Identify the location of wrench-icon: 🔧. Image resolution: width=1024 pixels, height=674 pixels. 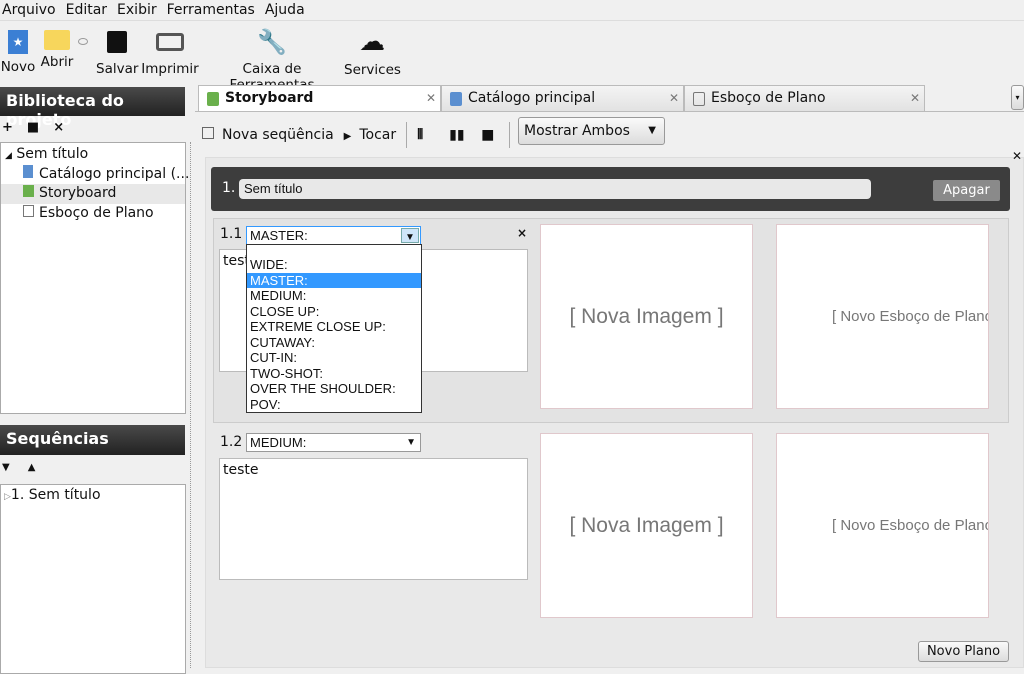
(272, 42).